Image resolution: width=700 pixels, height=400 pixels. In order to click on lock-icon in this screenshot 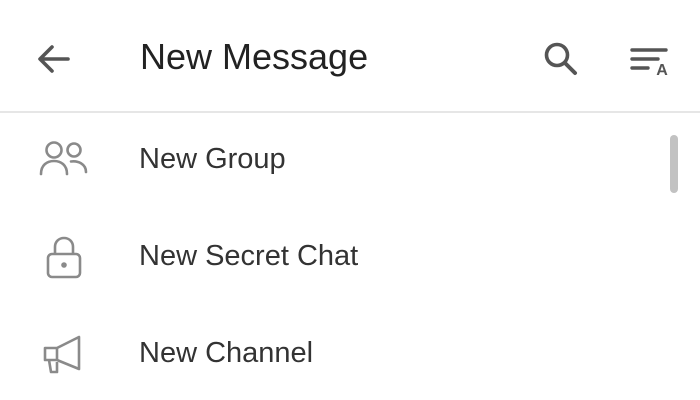, I will do `click(64, 257)`.